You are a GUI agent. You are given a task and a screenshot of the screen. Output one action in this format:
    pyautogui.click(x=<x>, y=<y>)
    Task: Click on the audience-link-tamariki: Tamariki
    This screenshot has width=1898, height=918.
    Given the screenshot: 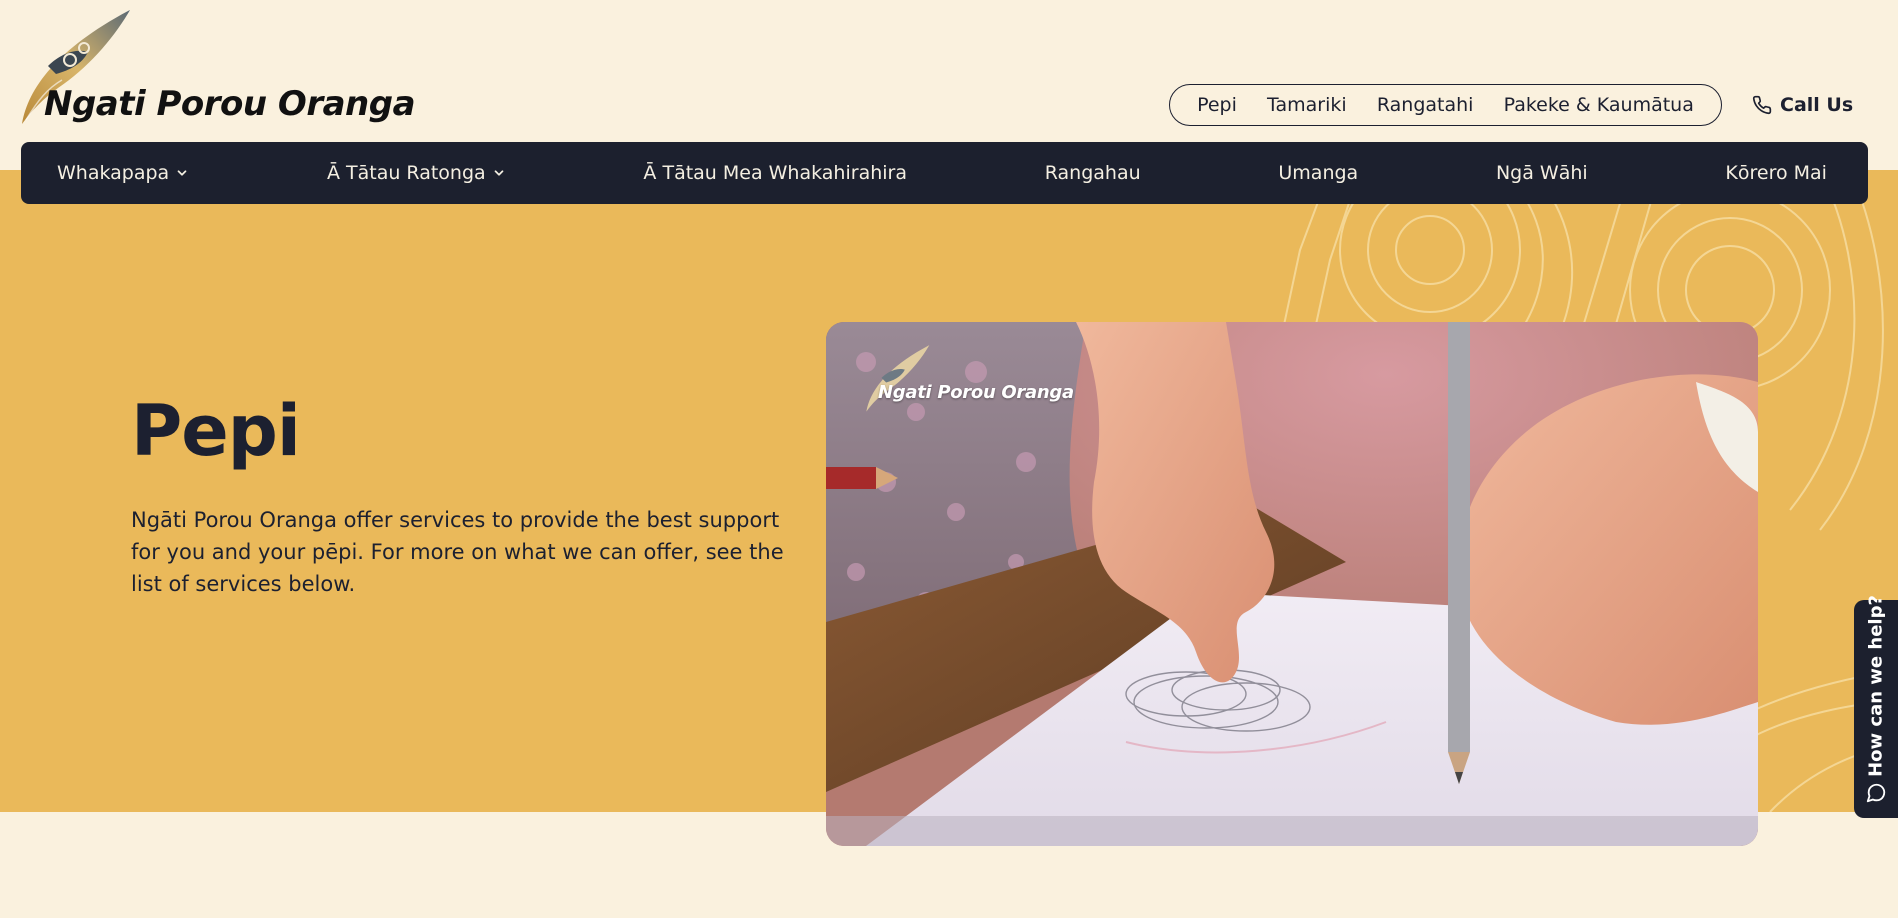 What is the action you would take?
    pyautogui.click(x=1307, y=105)
    